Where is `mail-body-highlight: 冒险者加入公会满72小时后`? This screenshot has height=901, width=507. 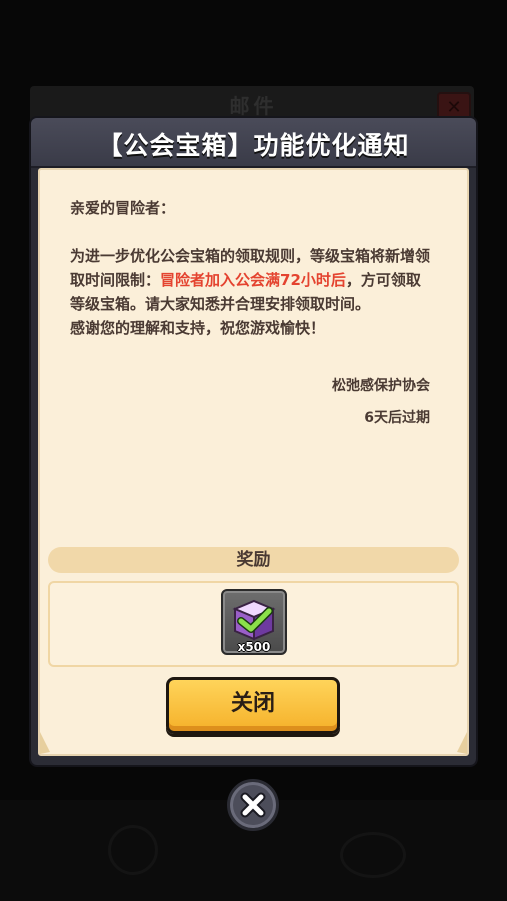 mail-body-highlight: 冒险者加入公会满72小时后 is located at coordinates (253, 280).